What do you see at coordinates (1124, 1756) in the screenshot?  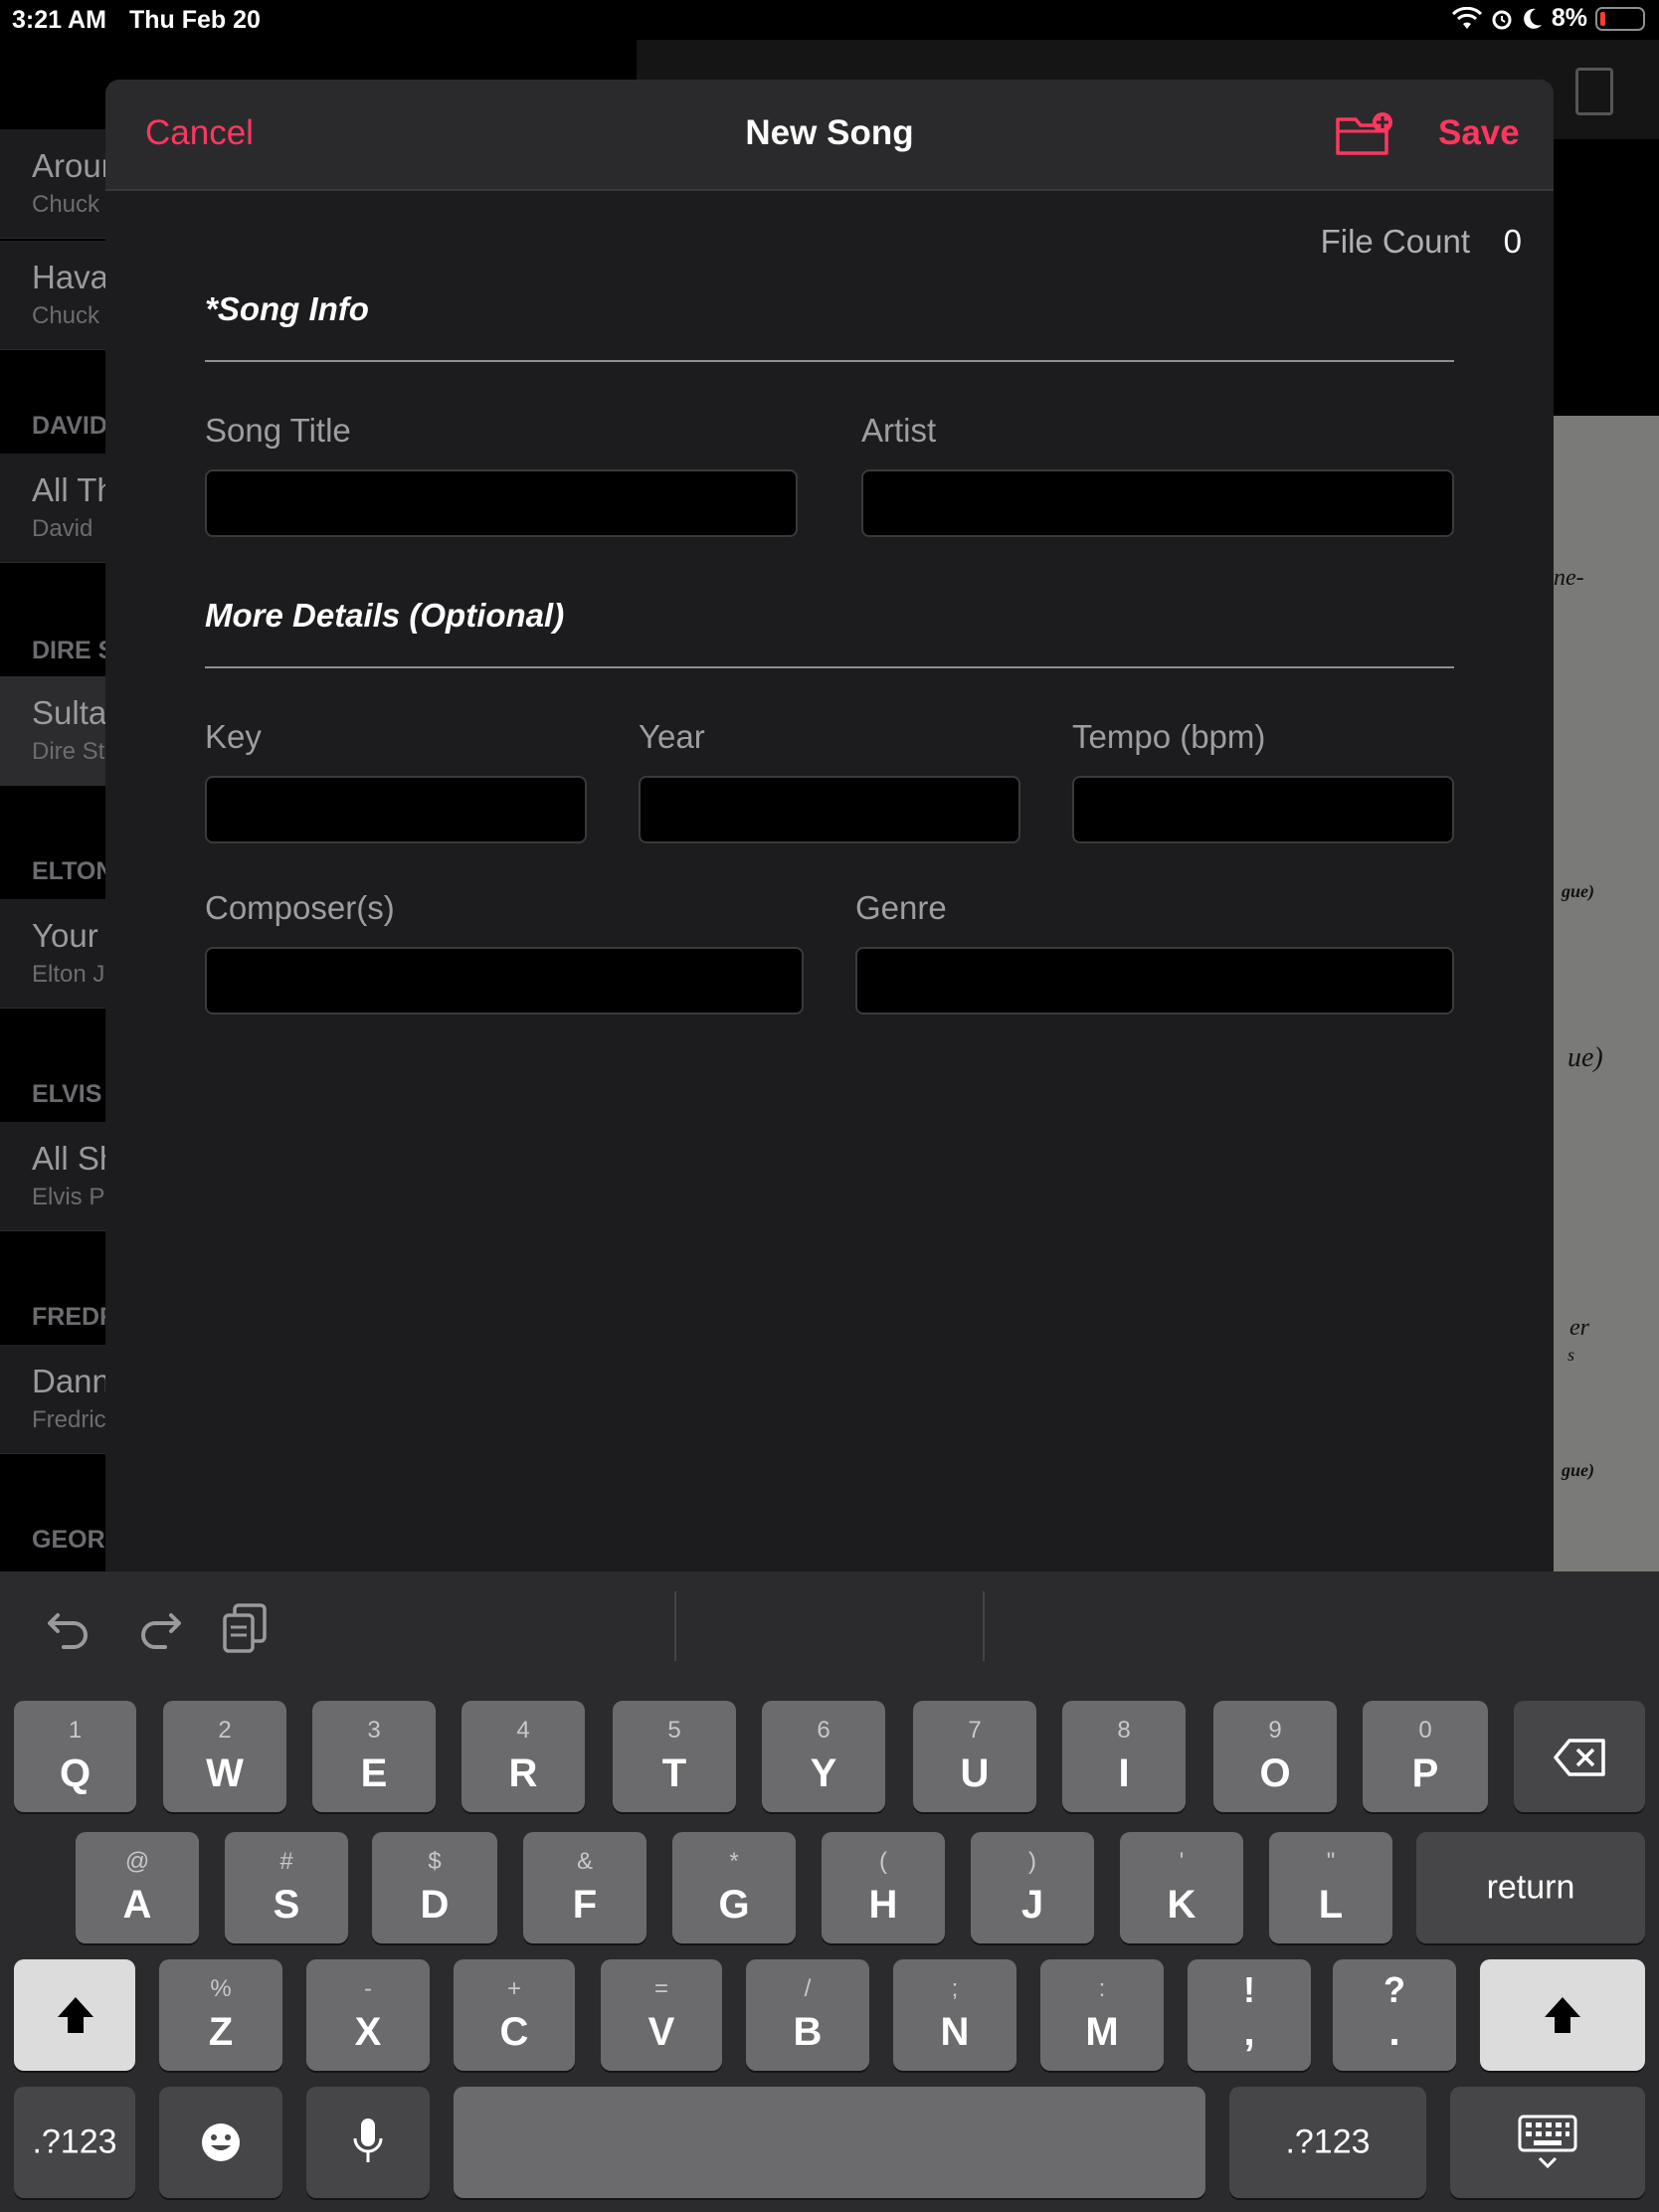 I see `key-i: 8I` at bounding box center [1124, 1756].